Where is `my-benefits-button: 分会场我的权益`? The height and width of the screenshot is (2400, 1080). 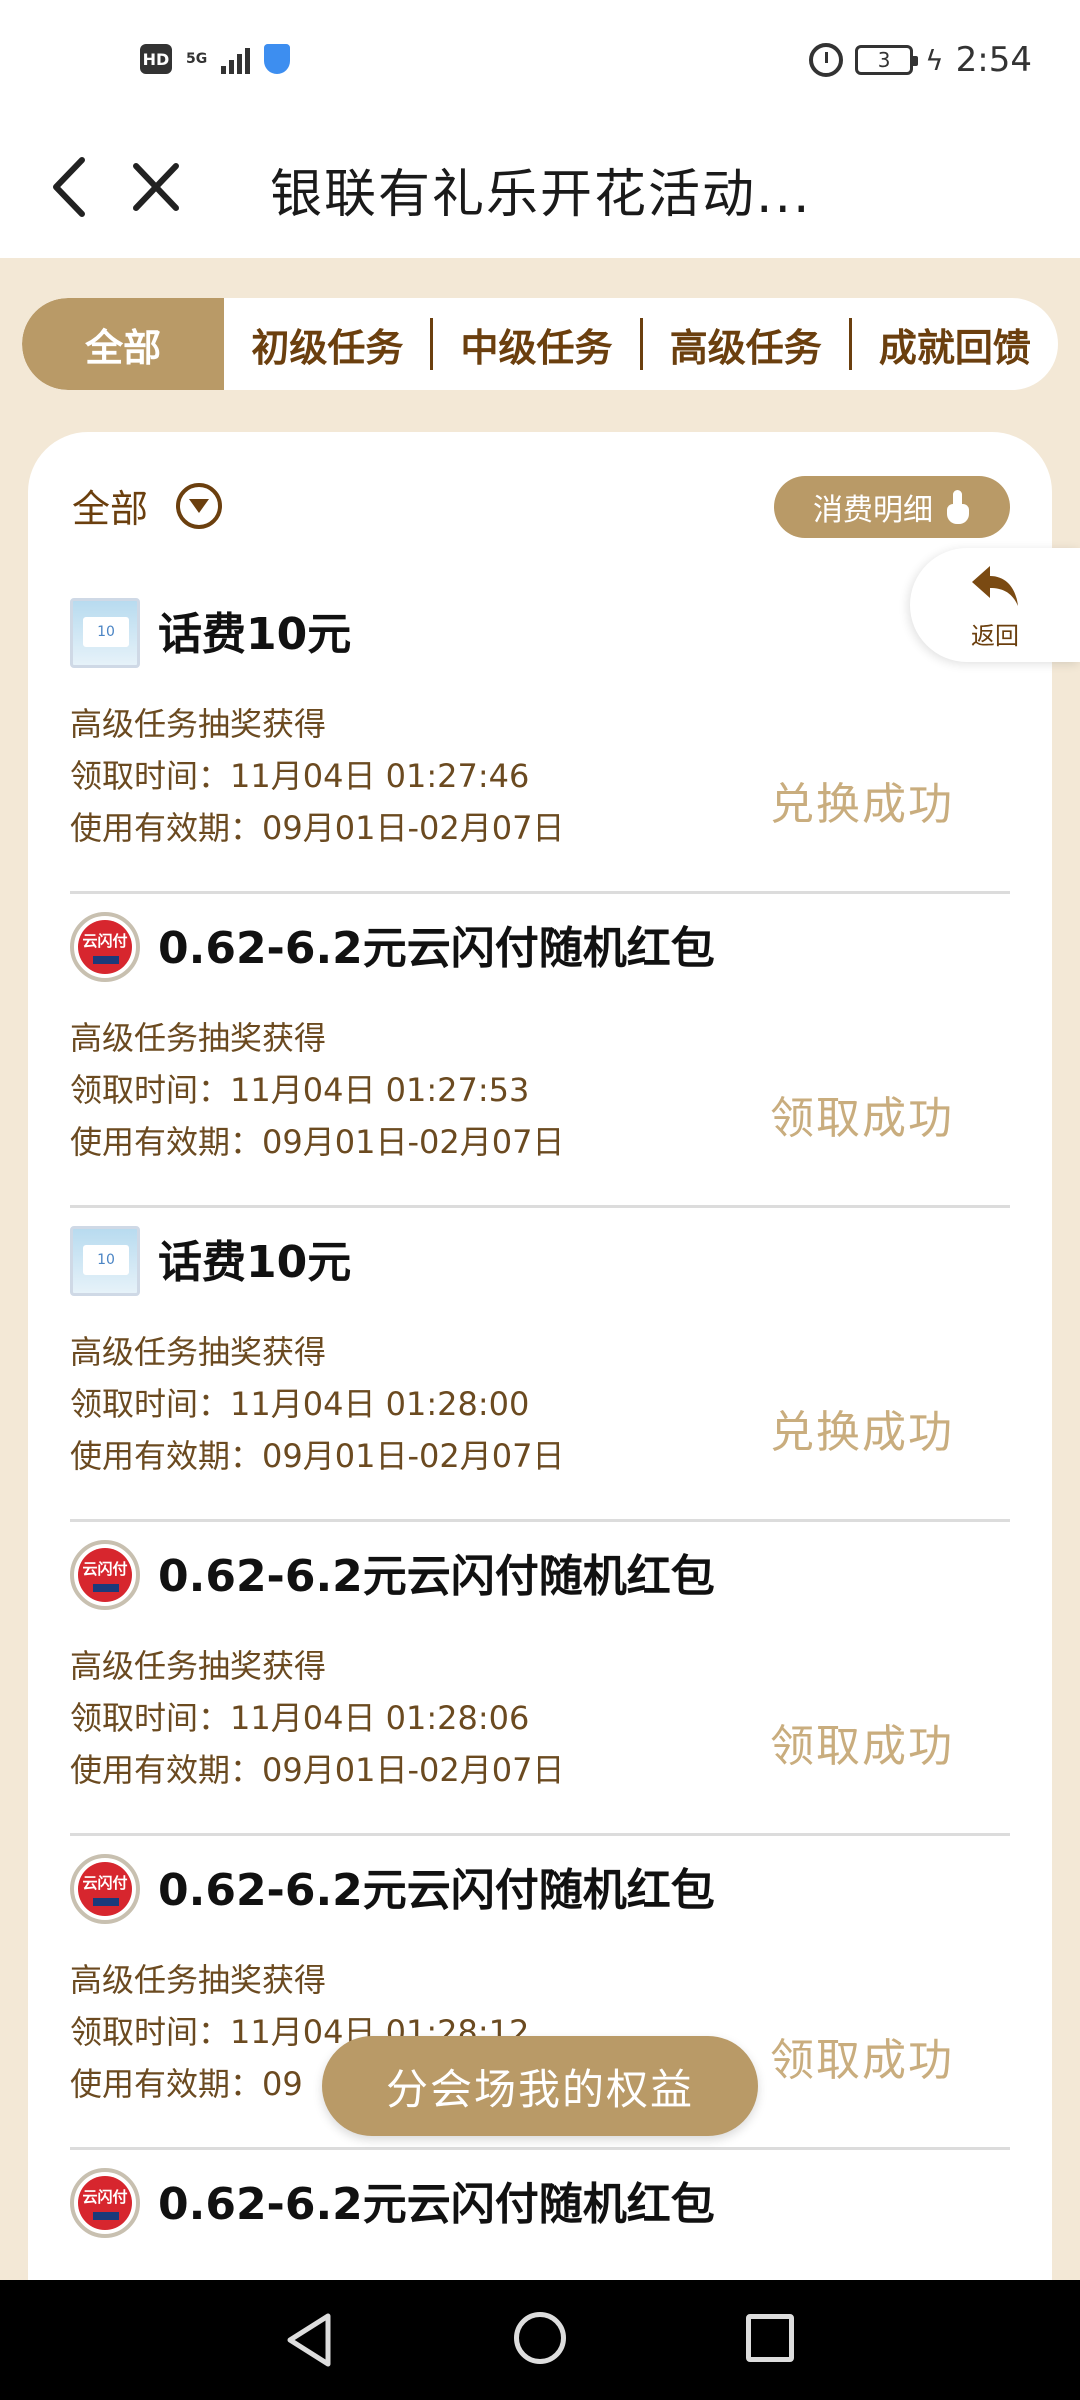
my-benefits-button: 分会场我的权益 is located at coordinates (540, 2086).